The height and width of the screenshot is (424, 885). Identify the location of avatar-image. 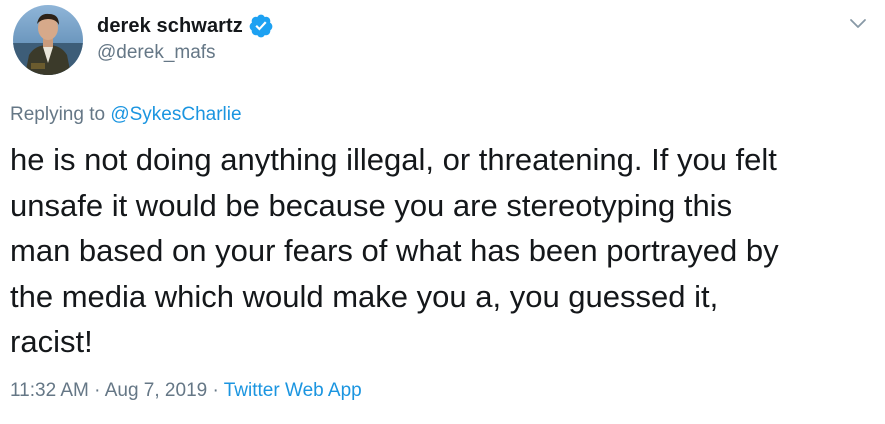
(48, 40).